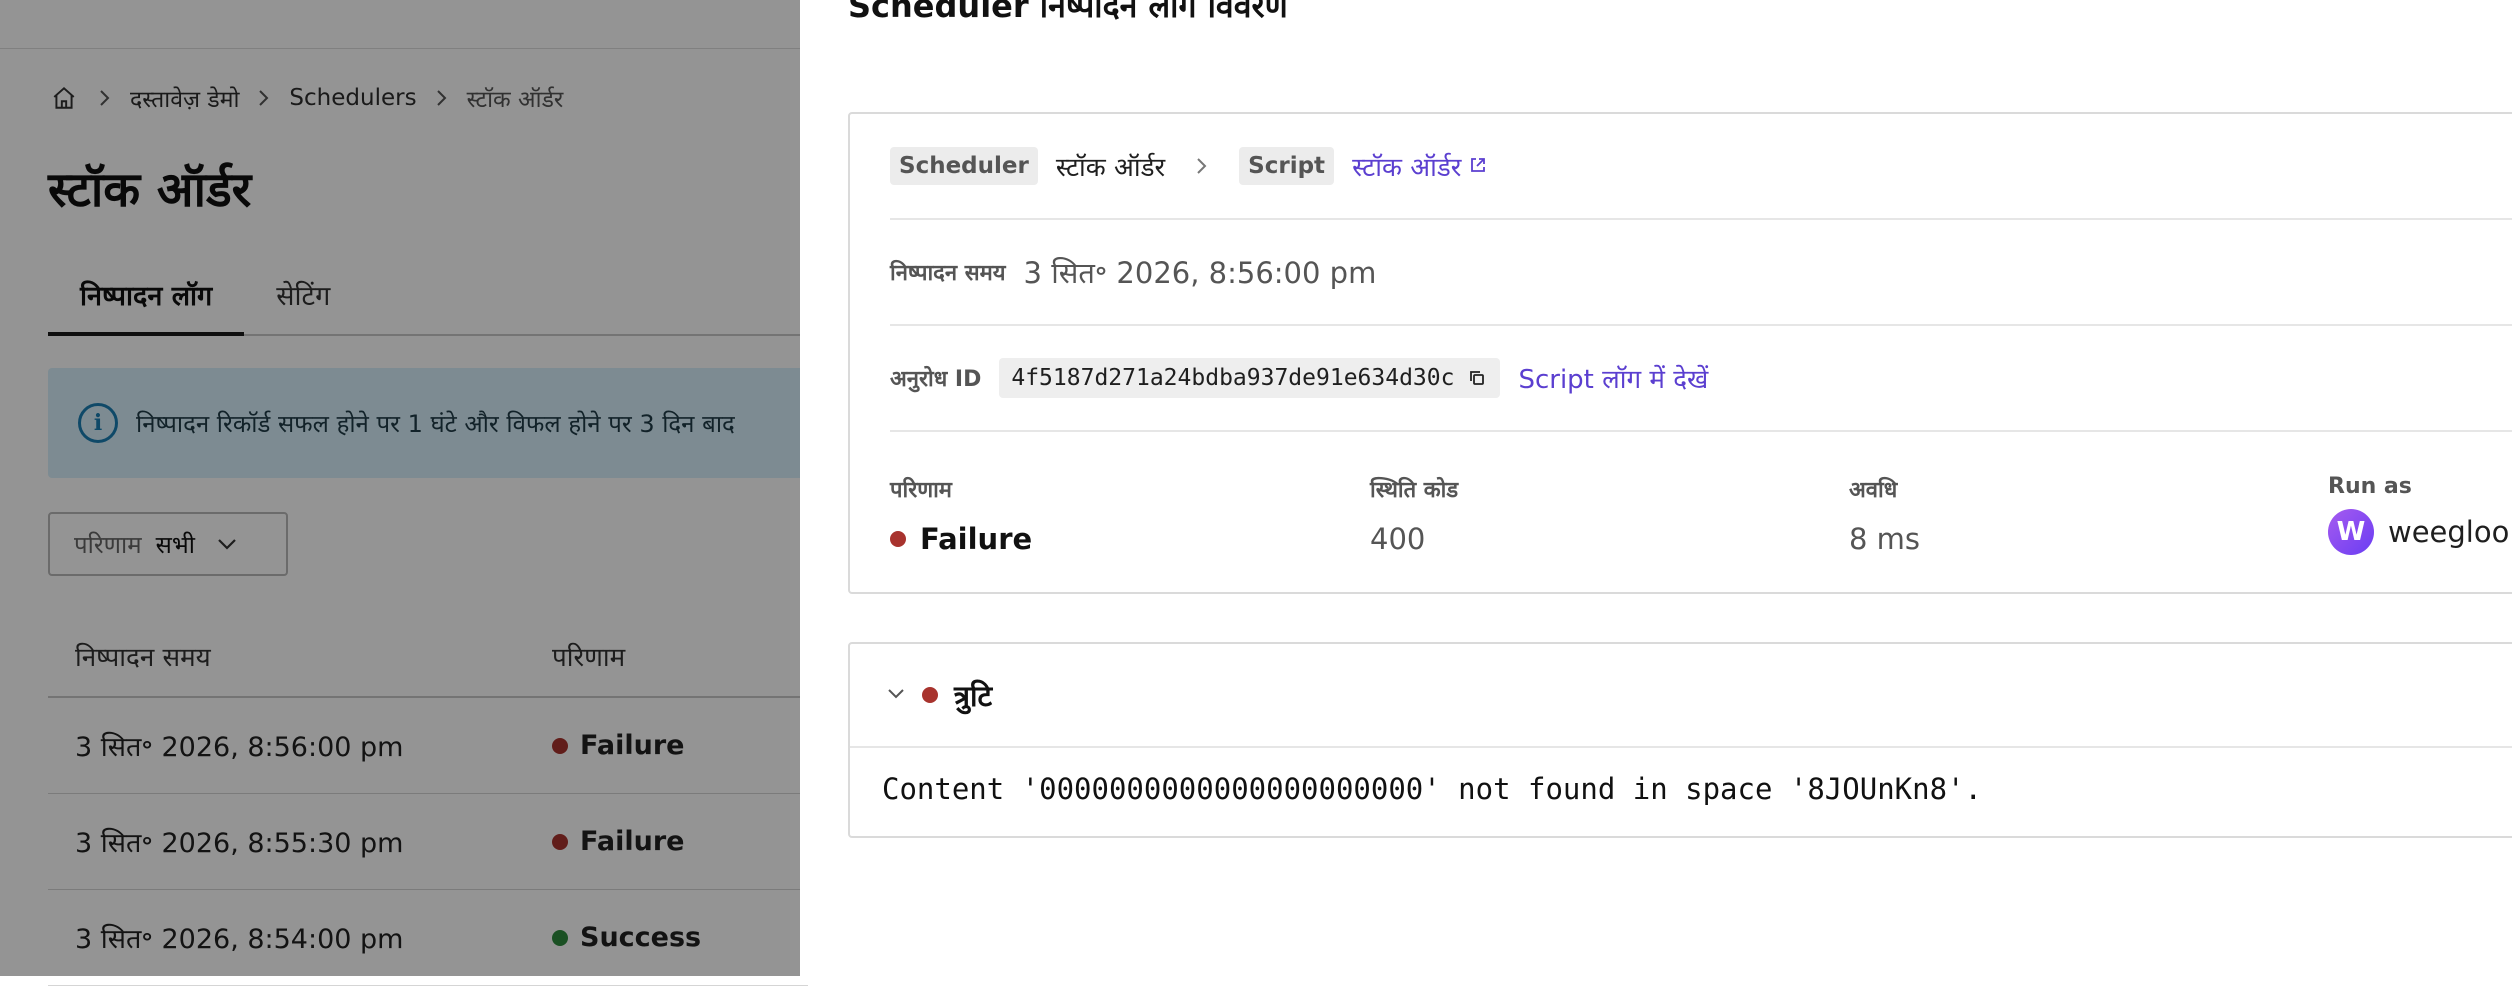 Image resolution: width=2512 pixels, height=986 pixels. I want to click on stat-result-label: परिणाम, so click(921, 490).